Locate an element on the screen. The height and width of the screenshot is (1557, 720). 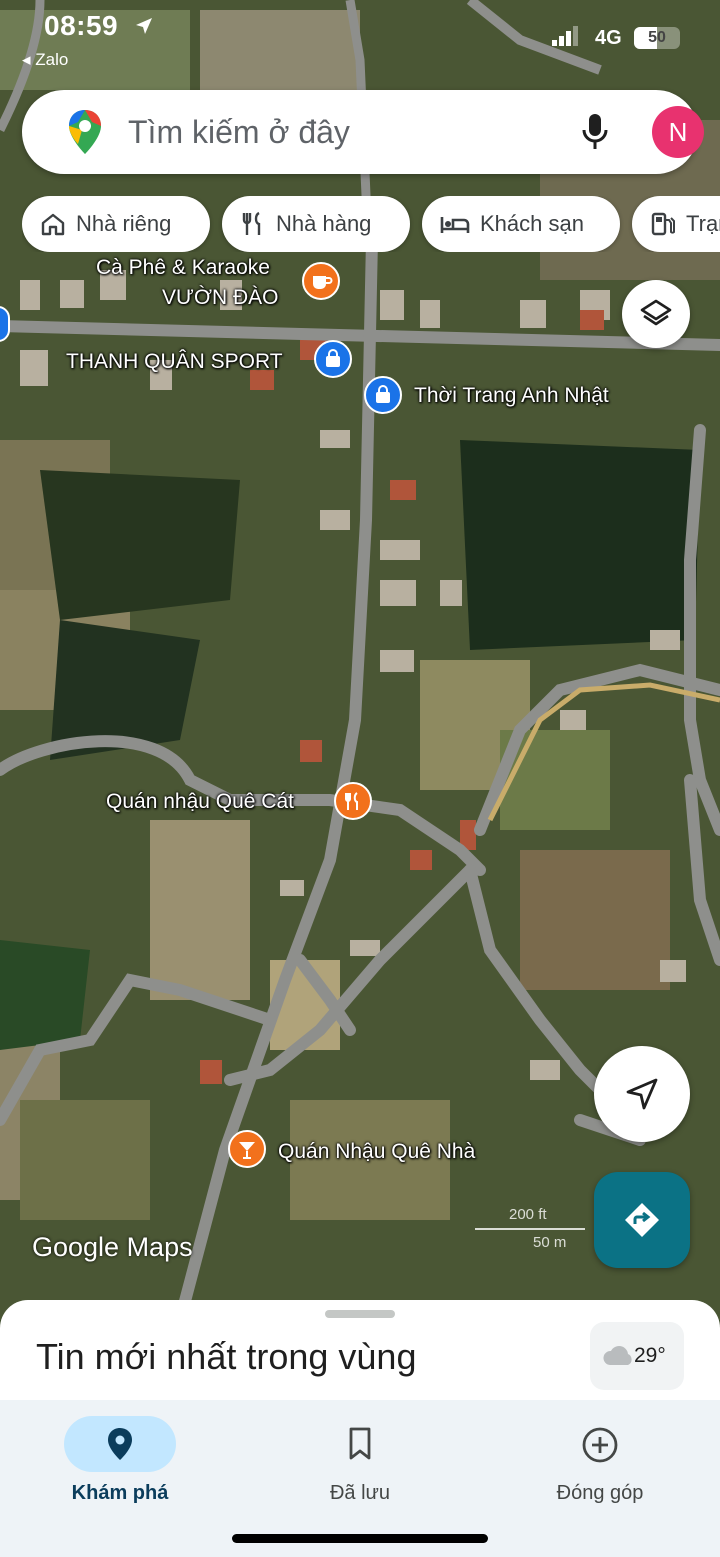
google-maps-logo: Google Maps is located at coordinates (112, 1247).